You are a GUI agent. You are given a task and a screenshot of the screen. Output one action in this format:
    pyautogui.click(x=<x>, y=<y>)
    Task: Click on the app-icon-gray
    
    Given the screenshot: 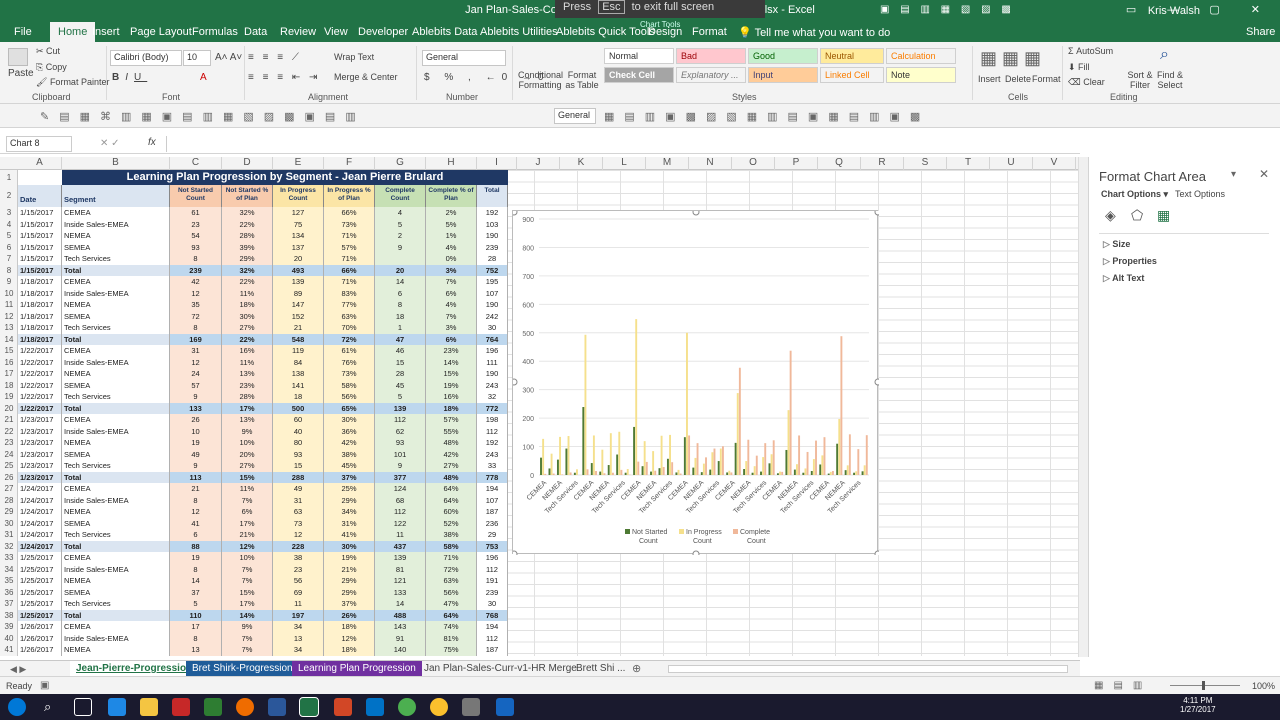 What is the action you would take?
    pyautogui.click(x=471, y=707)
    